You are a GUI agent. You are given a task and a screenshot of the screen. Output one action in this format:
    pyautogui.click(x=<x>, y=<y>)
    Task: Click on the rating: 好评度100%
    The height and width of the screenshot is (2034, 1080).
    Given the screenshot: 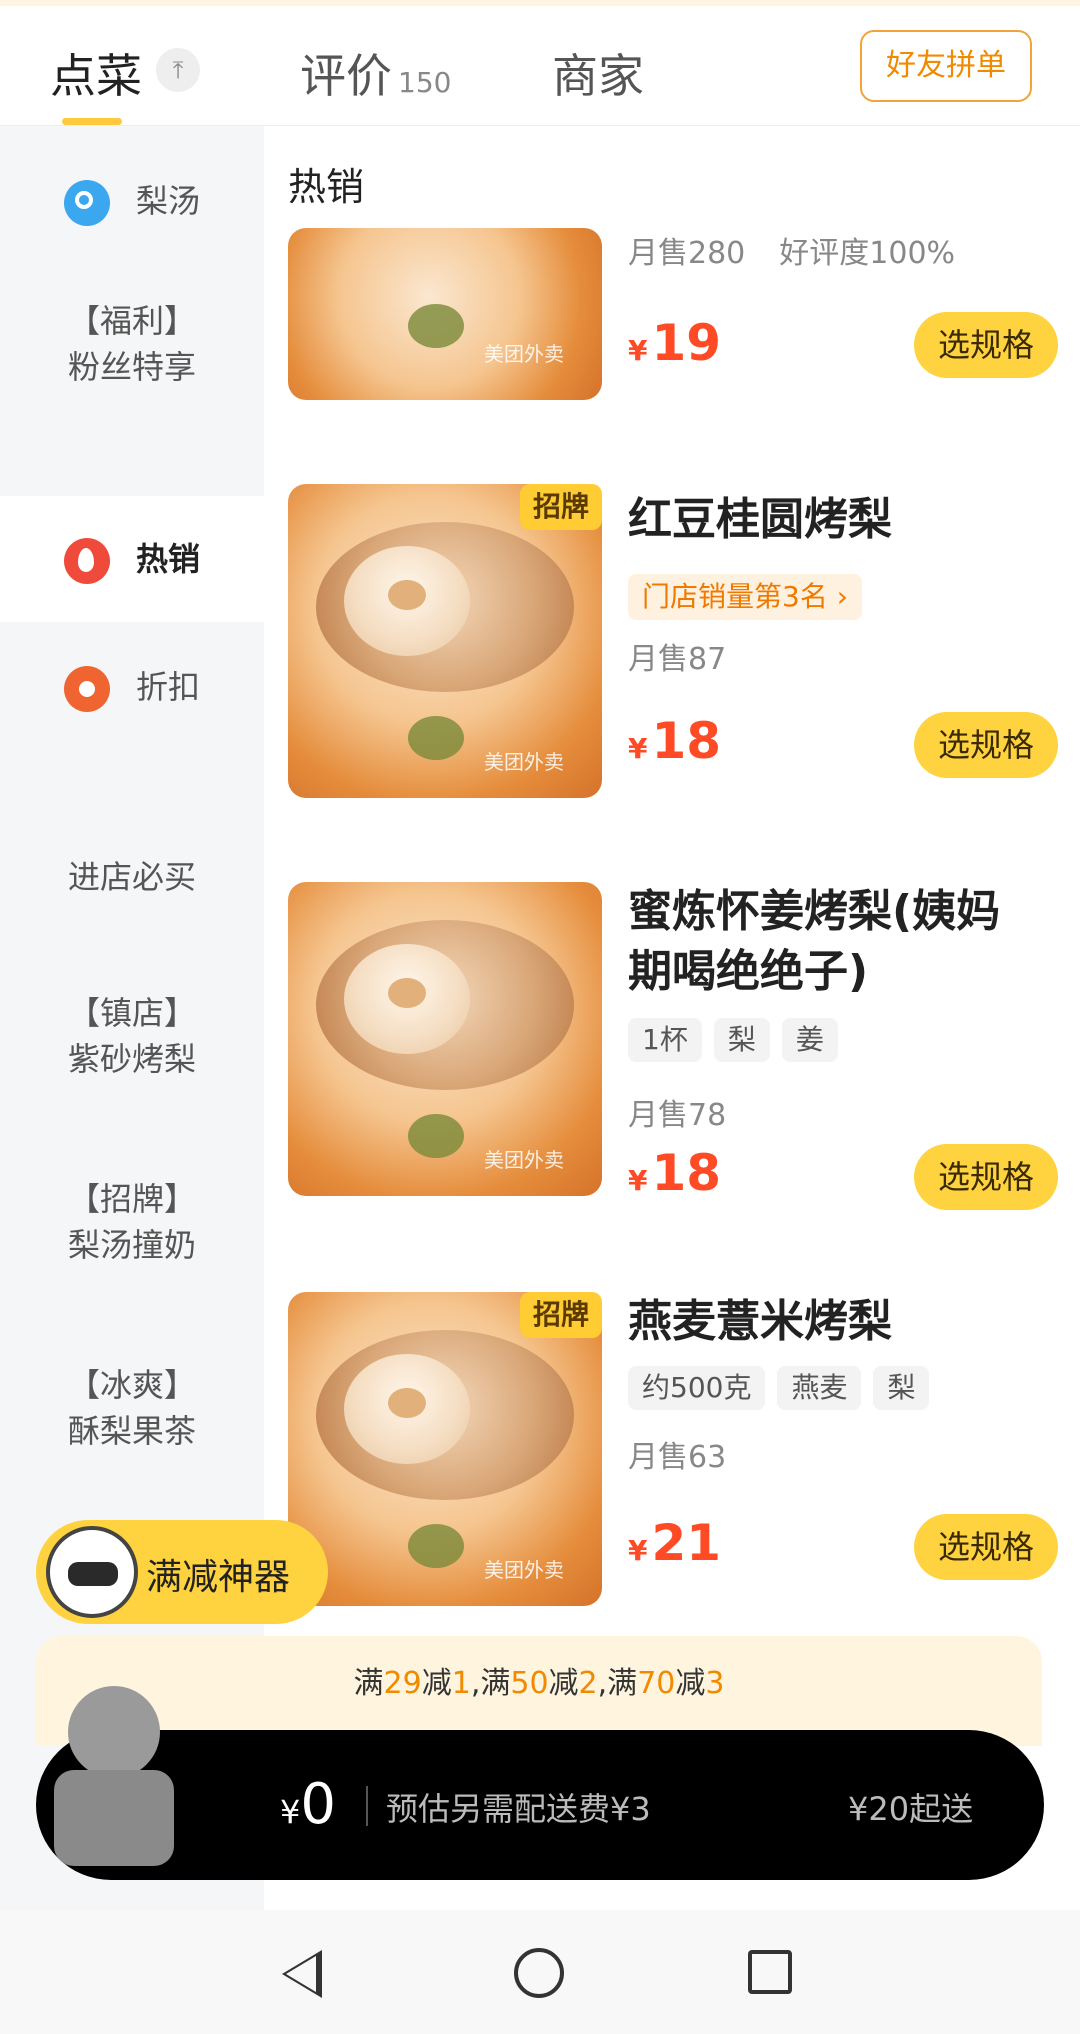 What is the action you would take?
    pyautogui.click(x=867, y=253)
    